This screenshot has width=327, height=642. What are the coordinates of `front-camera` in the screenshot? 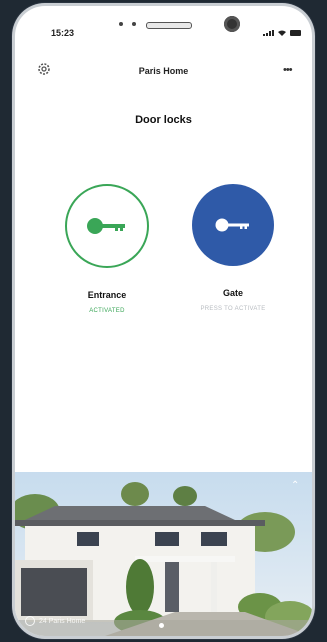 It's located at (232, 24).